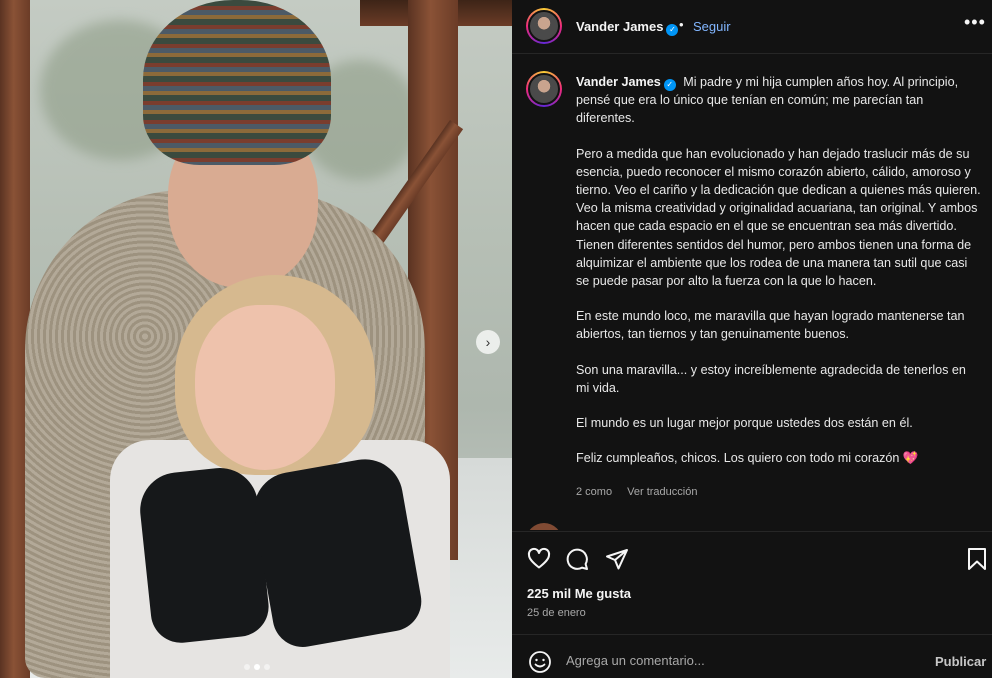  I want to click on carousel-dots, so click(257, 667).